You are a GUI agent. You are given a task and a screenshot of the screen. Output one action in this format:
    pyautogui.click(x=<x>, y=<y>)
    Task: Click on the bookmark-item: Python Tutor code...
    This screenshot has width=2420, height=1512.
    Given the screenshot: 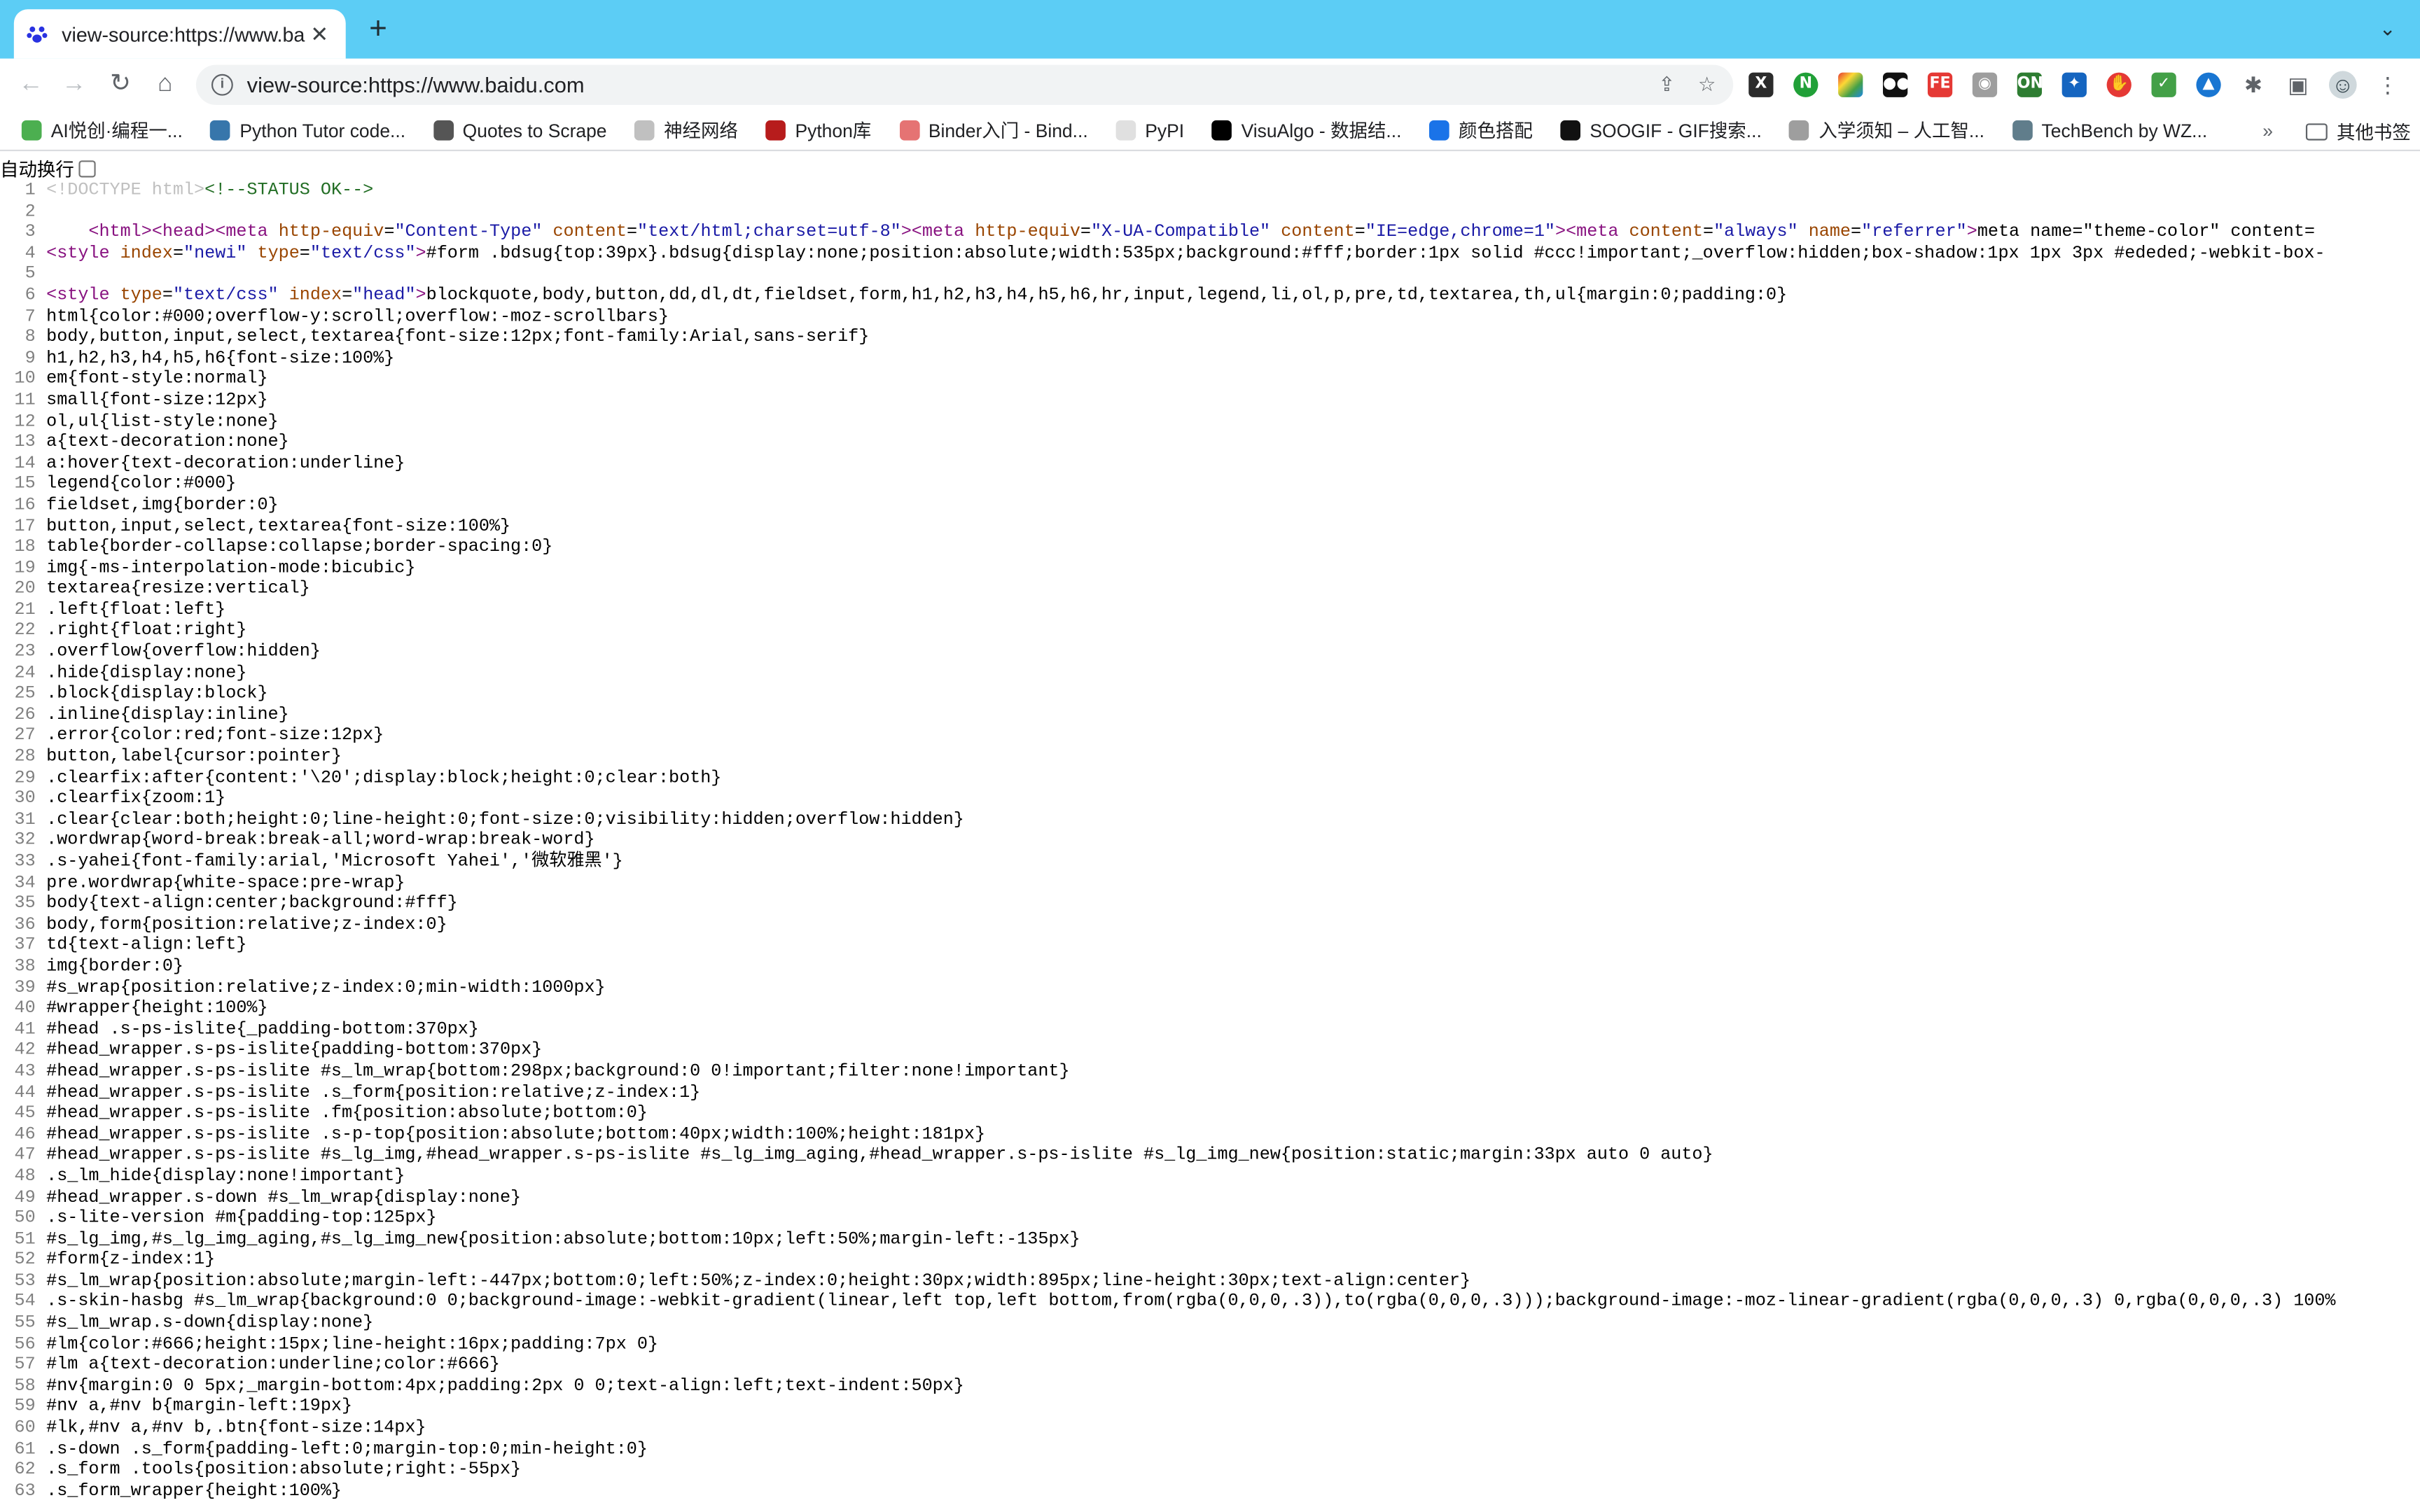 What is the action you would take?
    pyautogui.click(x=307, y=130)
    